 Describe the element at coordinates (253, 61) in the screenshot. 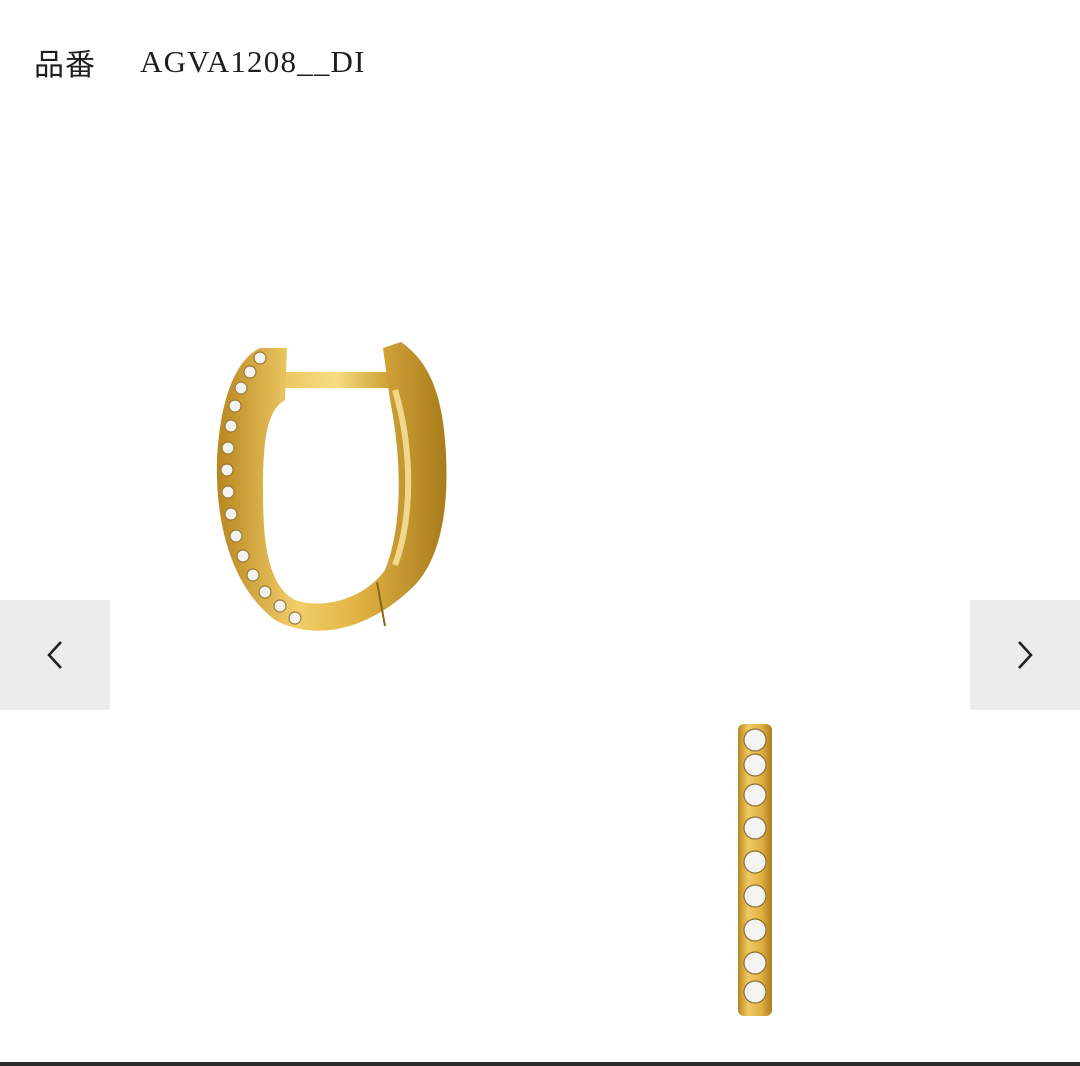

I see `product-code: AGVA1208__DI` at that location.